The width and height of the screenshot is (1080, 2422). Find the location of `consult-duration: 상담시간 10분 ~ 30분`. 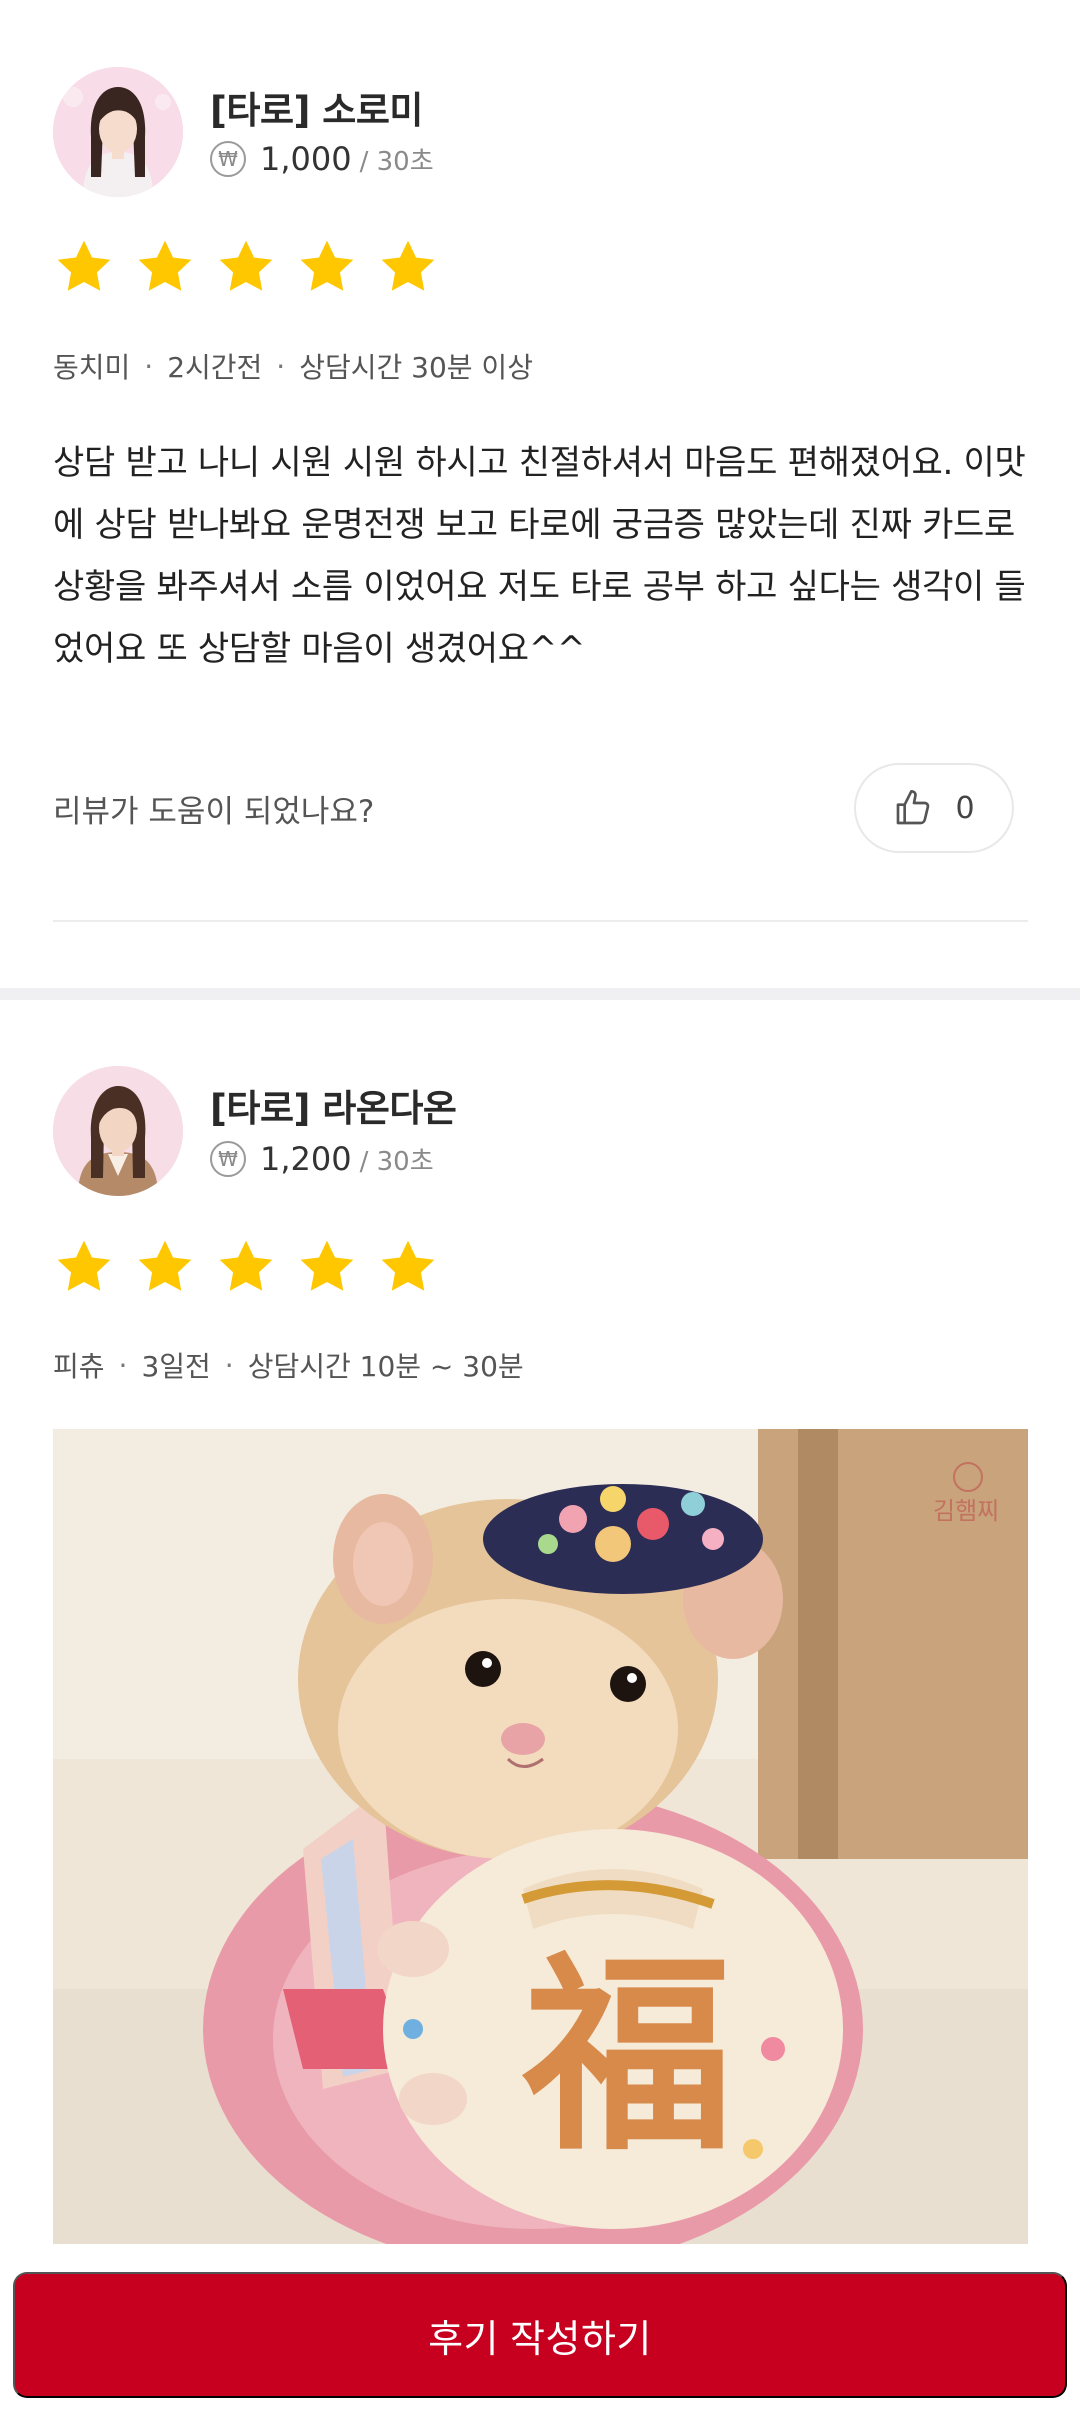

consult-duration: 상담시간 10분 ~ 30분 is located at coordinates (385, 1366).